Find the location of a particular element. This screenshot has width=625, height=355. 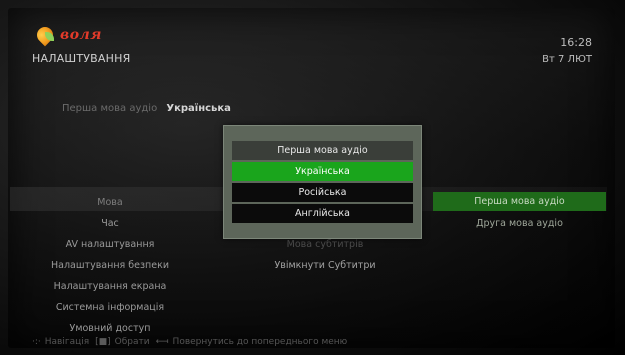

language-submenu: Мова субтитрів Увімкнути Субтитри is located at coordinates (325, 255).